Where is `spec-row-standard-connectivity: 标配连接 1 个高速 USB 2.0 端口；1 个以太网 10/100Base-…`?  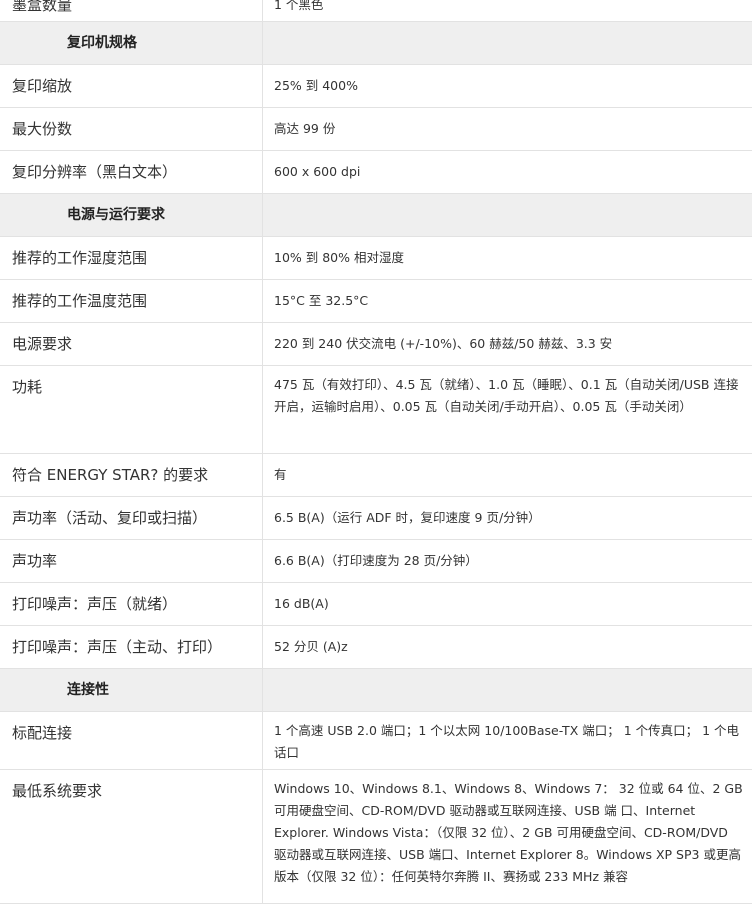 spec-row-standard-connectivity: 标配连接 1 个高速 USB 2.0 端口；1 个以太网 10/100Base-… is located at coordinates (376, 741).